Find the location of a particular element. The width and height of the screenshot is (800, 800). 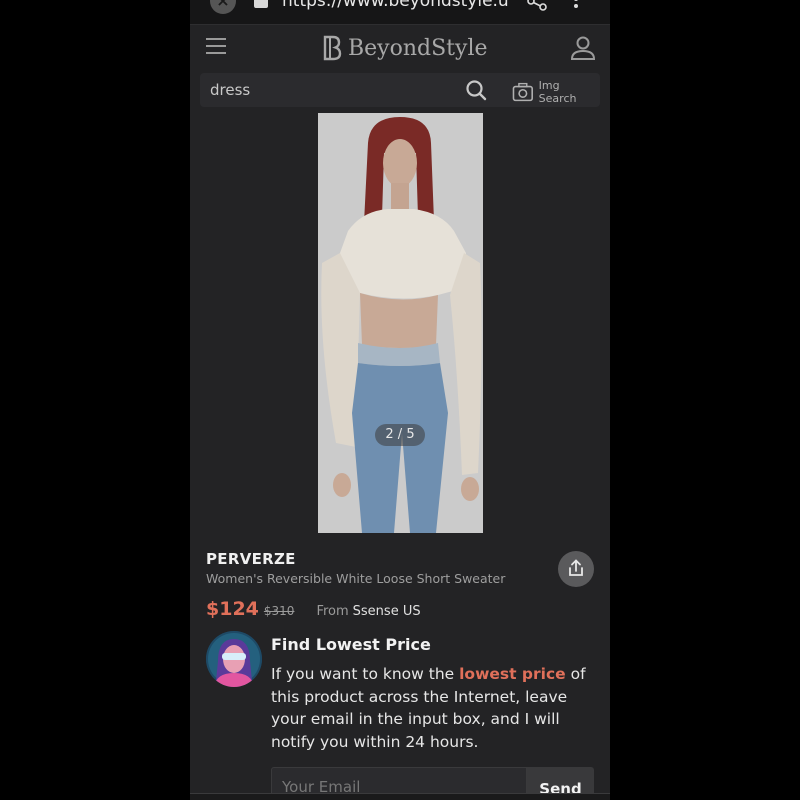

from-label: From is located at coordinates (332, 611).